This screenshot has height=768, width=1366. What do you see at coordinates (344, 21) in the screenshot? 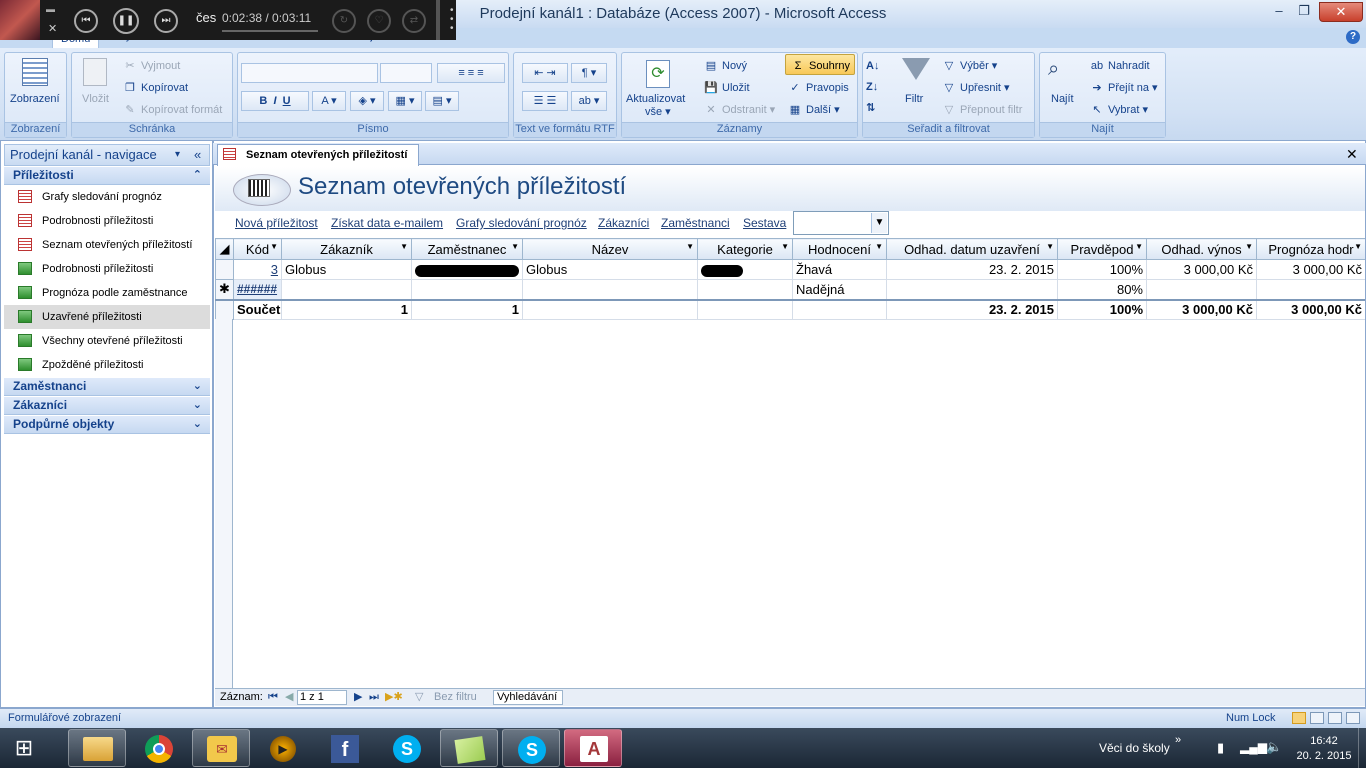
I see `repeat-icon: ↻` at bounding box center [344, 21].